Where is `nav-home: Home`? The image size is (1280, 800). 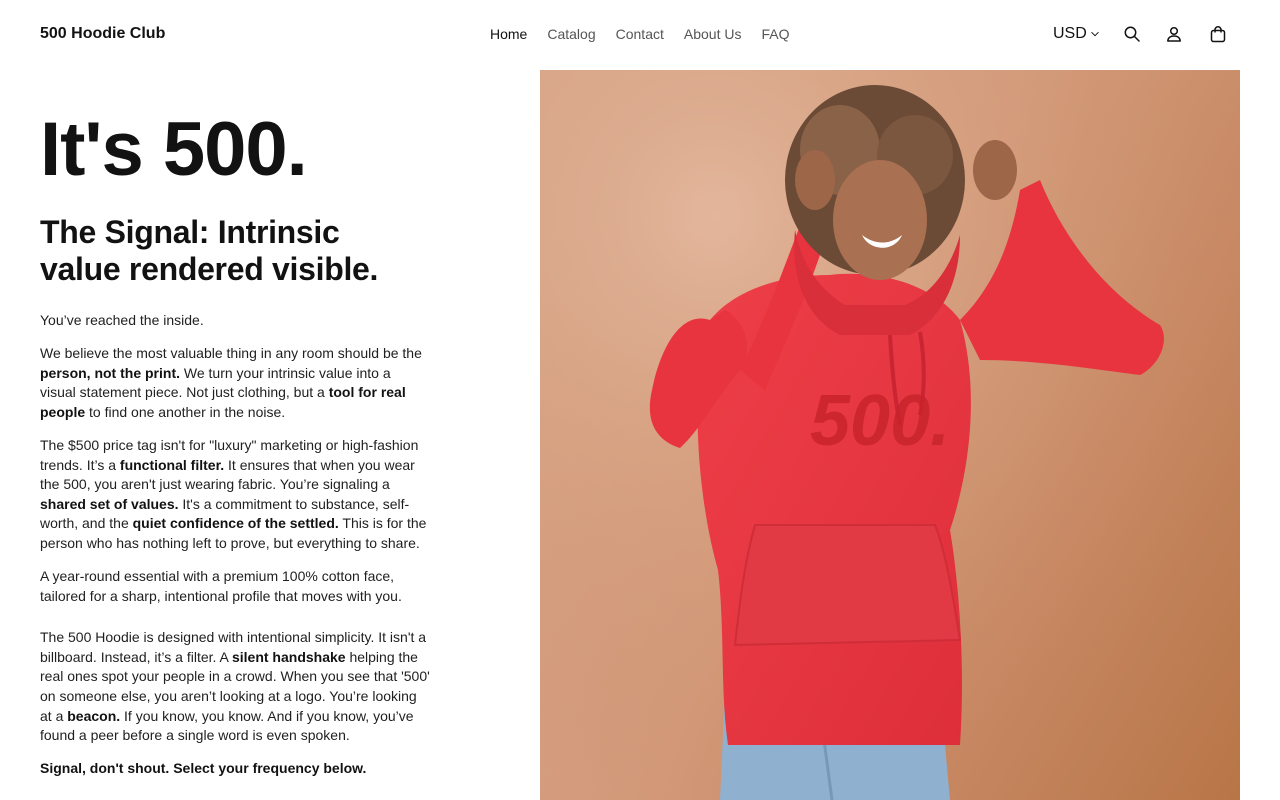
nav-home: Home is located at coordinates (508, 34).